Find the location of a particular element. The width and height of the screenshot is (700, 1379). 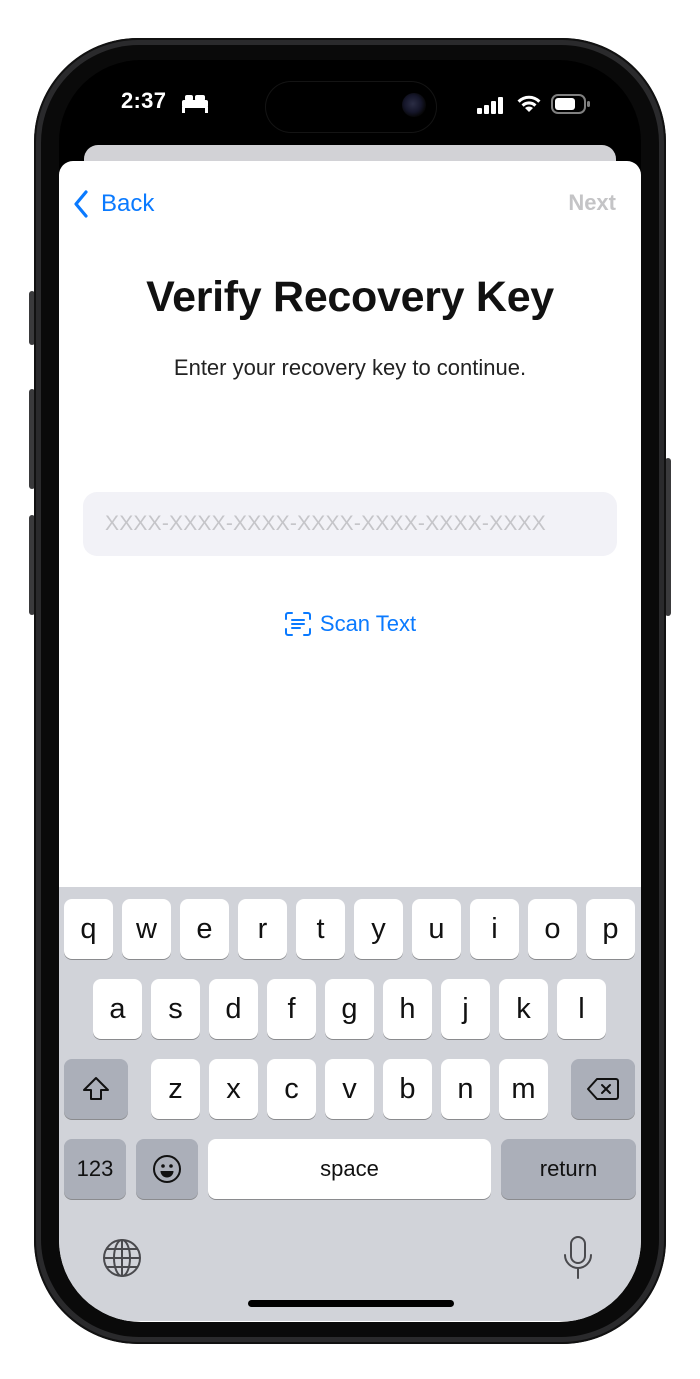

status-time: 2:37 is located at coordinates (144, 100).